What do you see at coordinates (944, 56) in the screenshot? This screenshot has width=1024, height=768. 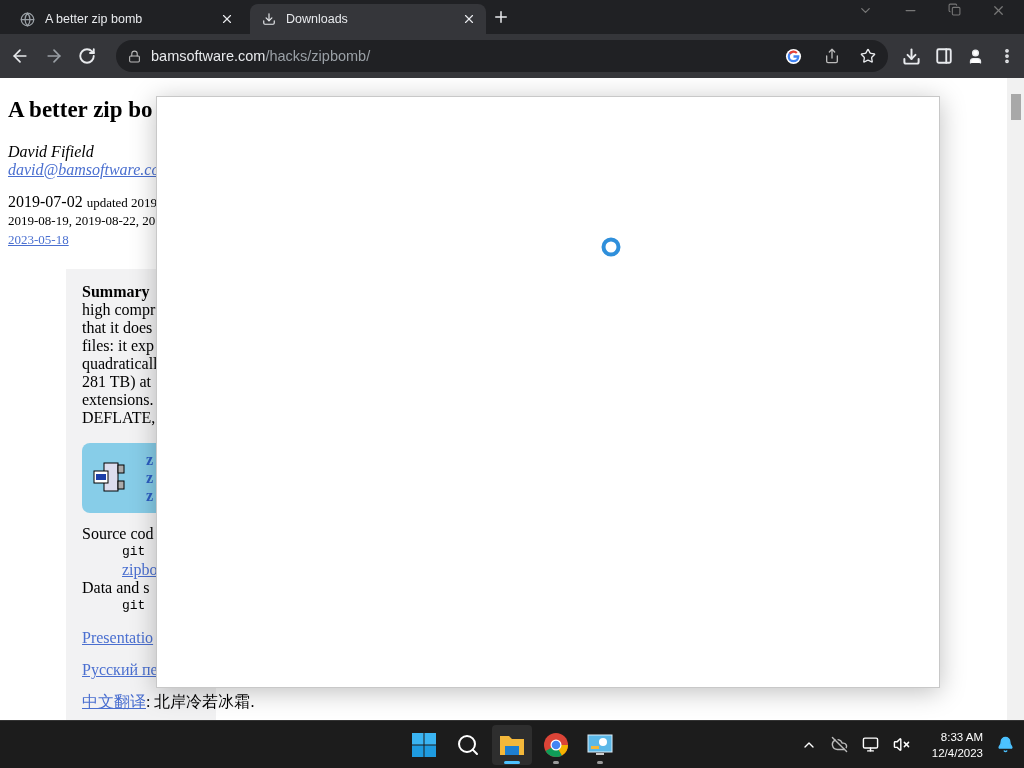 I see `side-panel-button` at bounding box center [944, 56].